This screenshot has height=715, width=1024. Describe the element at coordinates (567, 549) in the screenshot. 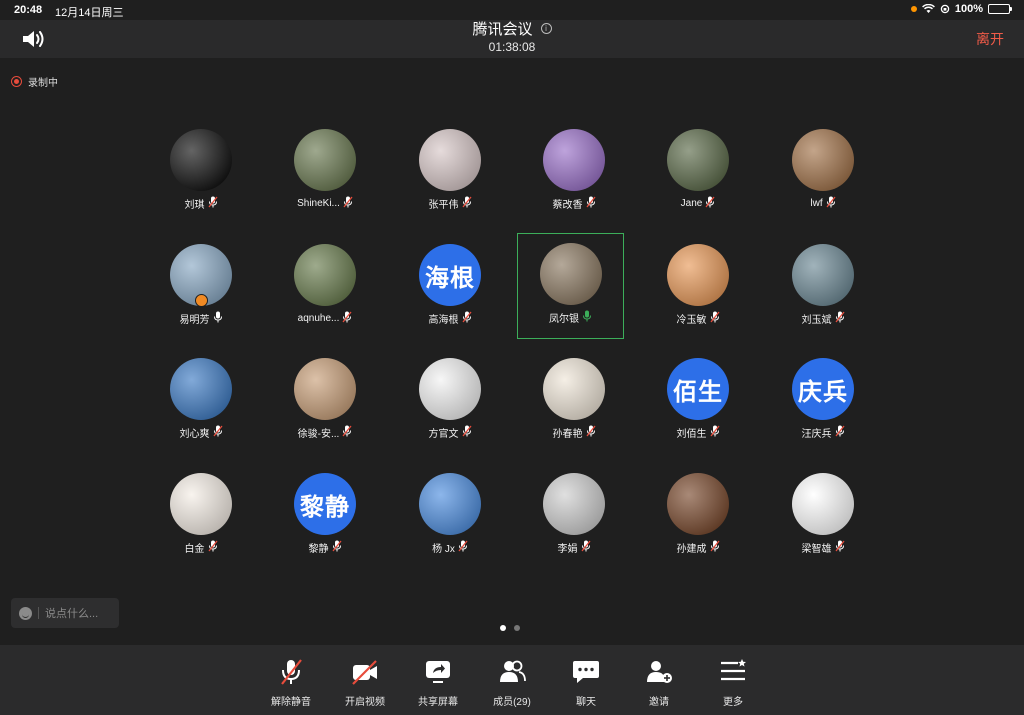

I see `participant-name: 李娟` at that location.